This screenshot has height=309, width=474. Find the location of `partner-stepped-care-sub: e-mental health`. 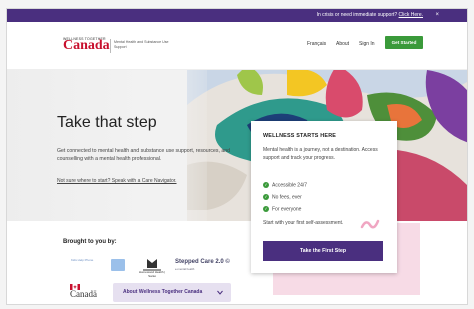

partner-stepped-care-sub: e-mental health is located at coordinates (185, 269).